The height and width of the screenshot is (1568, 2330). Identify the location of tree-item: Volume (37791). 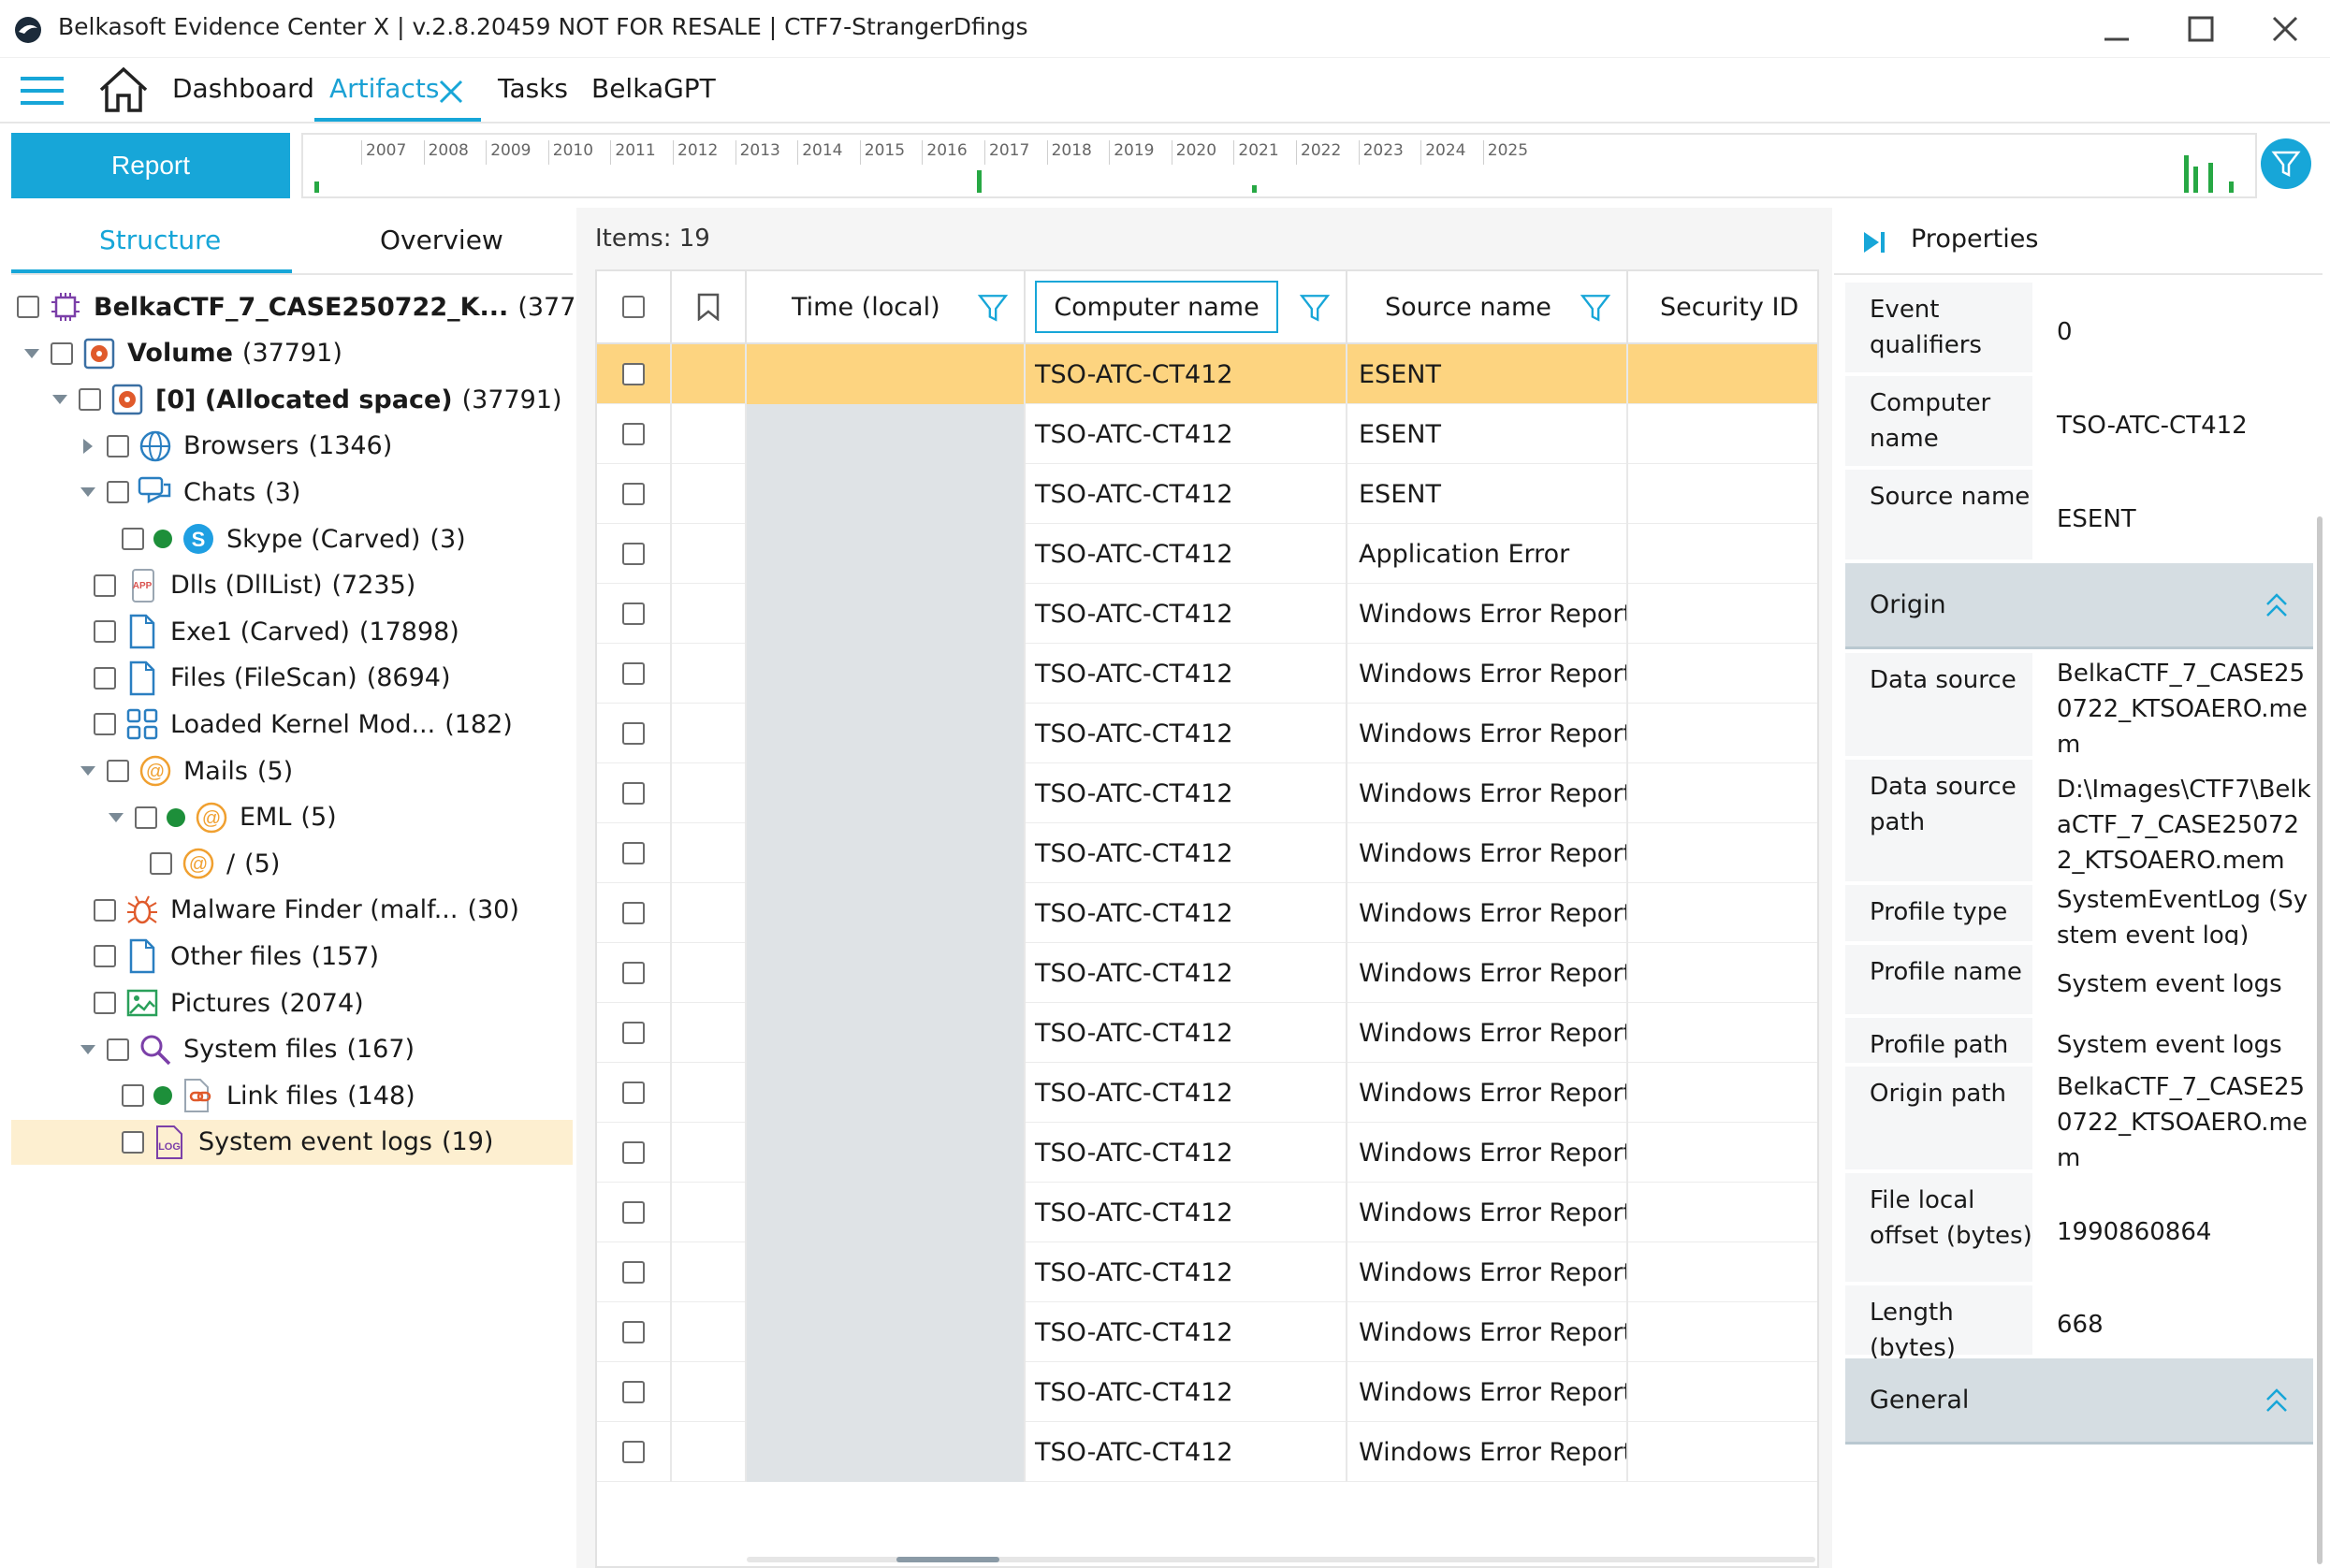
(292, 354).